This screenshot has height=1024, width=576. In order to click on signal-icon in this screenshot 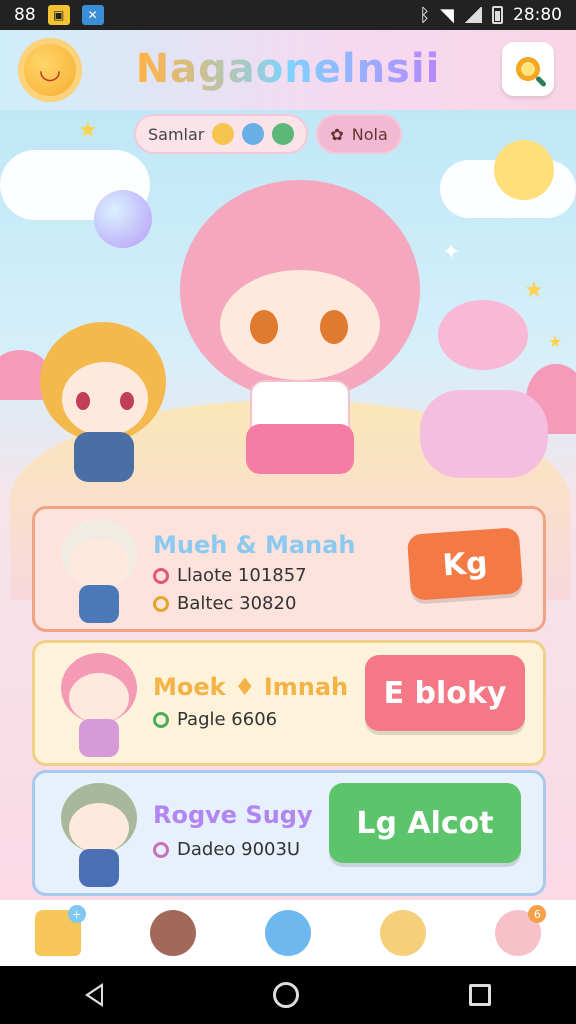, I will do `click(473, 15)`.